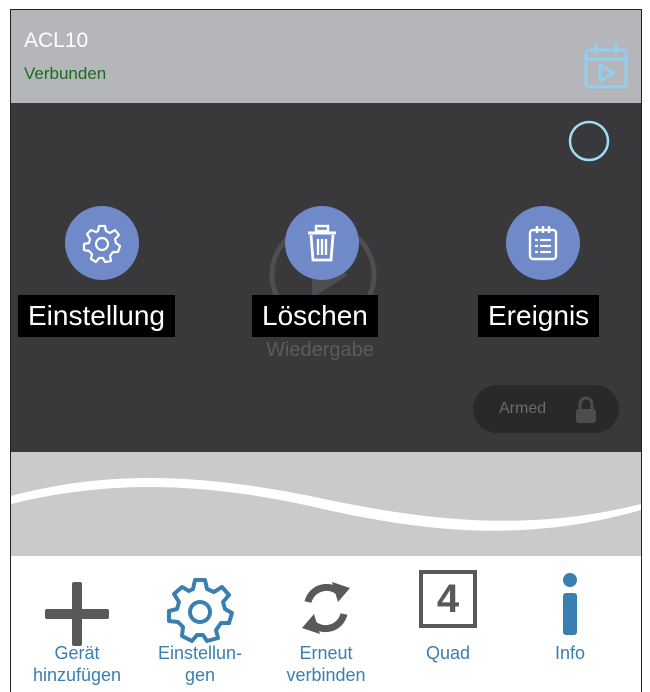 This screenshot has width=650, height=692. I want to click on refresh-icon, so click(326, 608).